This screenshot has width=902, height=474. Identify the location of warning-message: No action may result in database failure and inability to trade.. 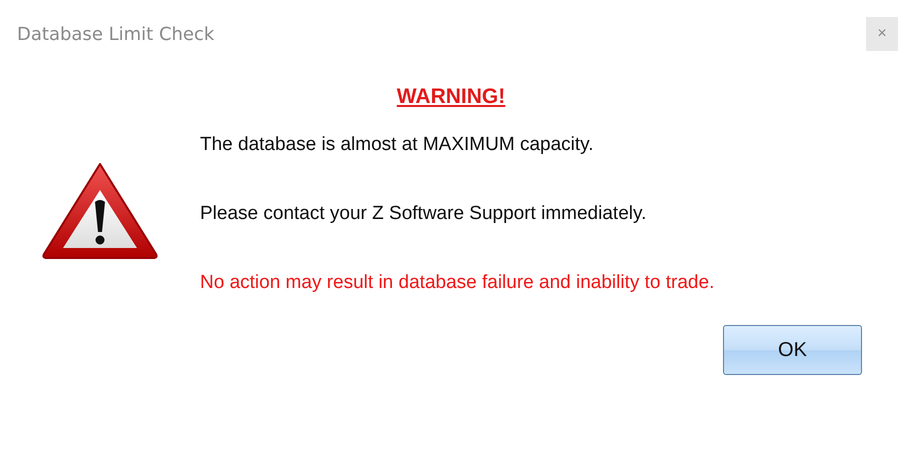
(457, 283).